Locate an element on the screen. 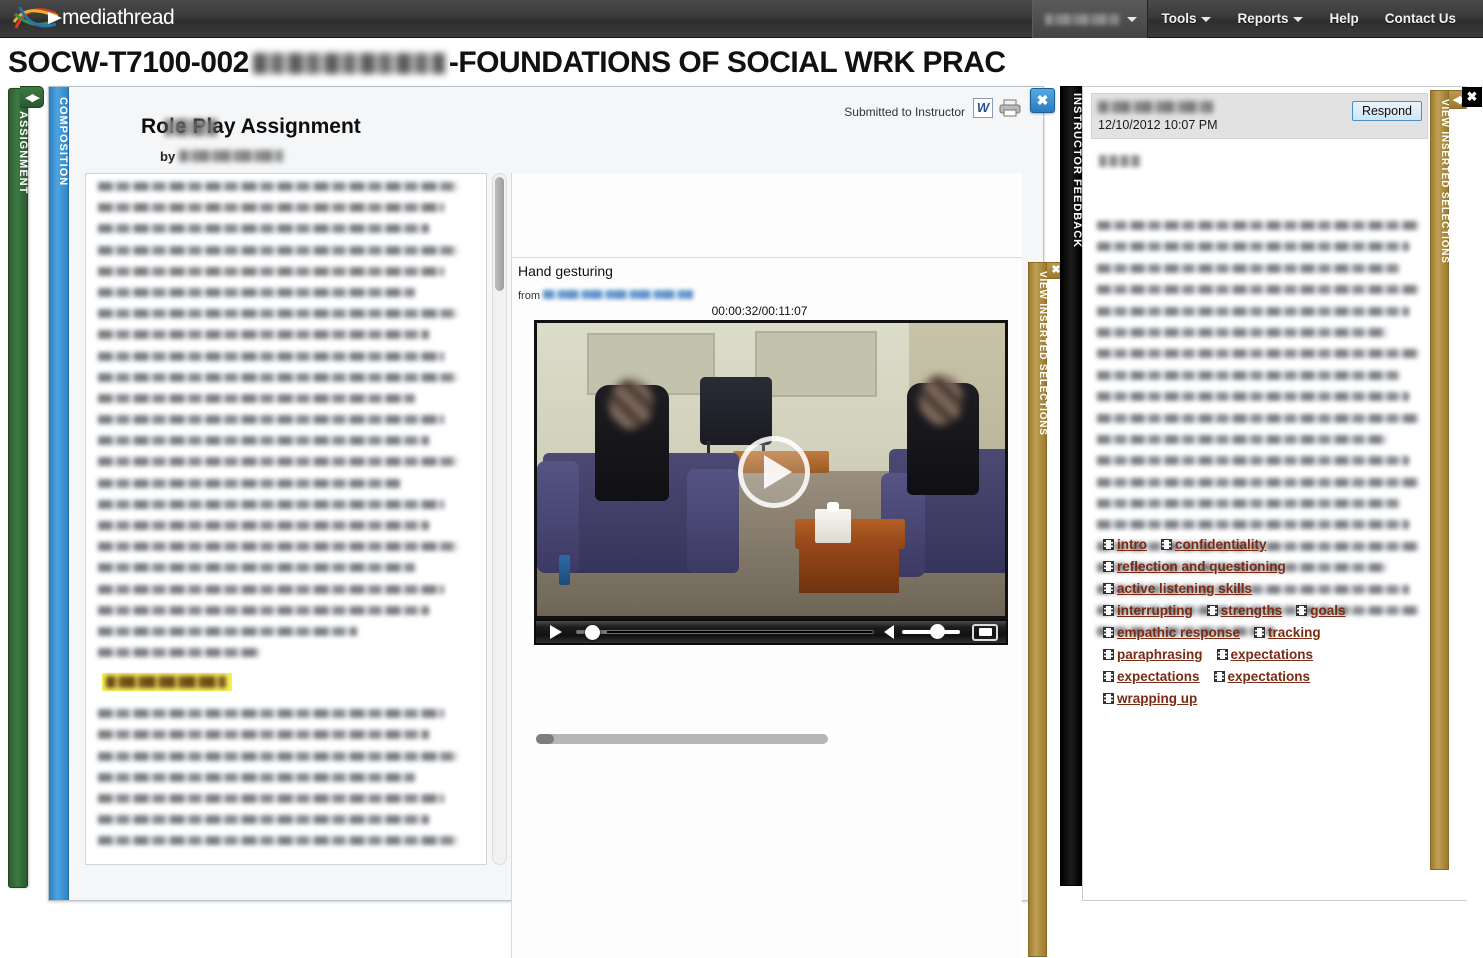  black-chair is located at coordinates (736, 411).